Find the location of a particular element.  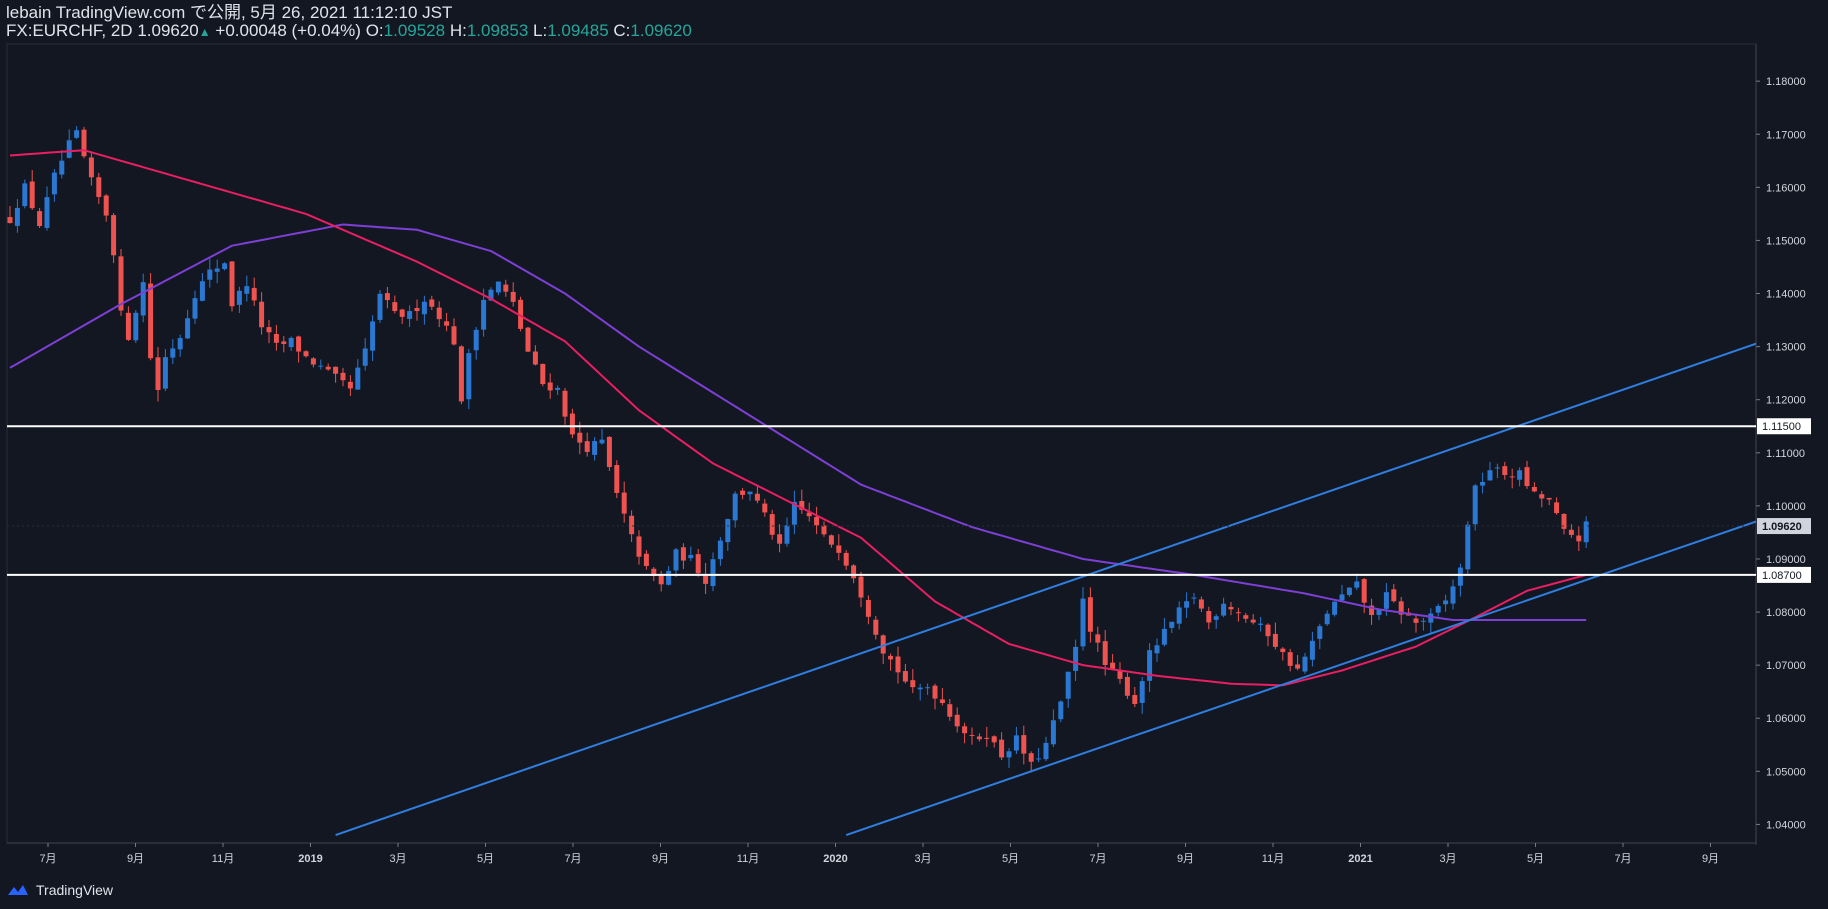

footer-brand: TradingView is located at coordinates (59, 890).